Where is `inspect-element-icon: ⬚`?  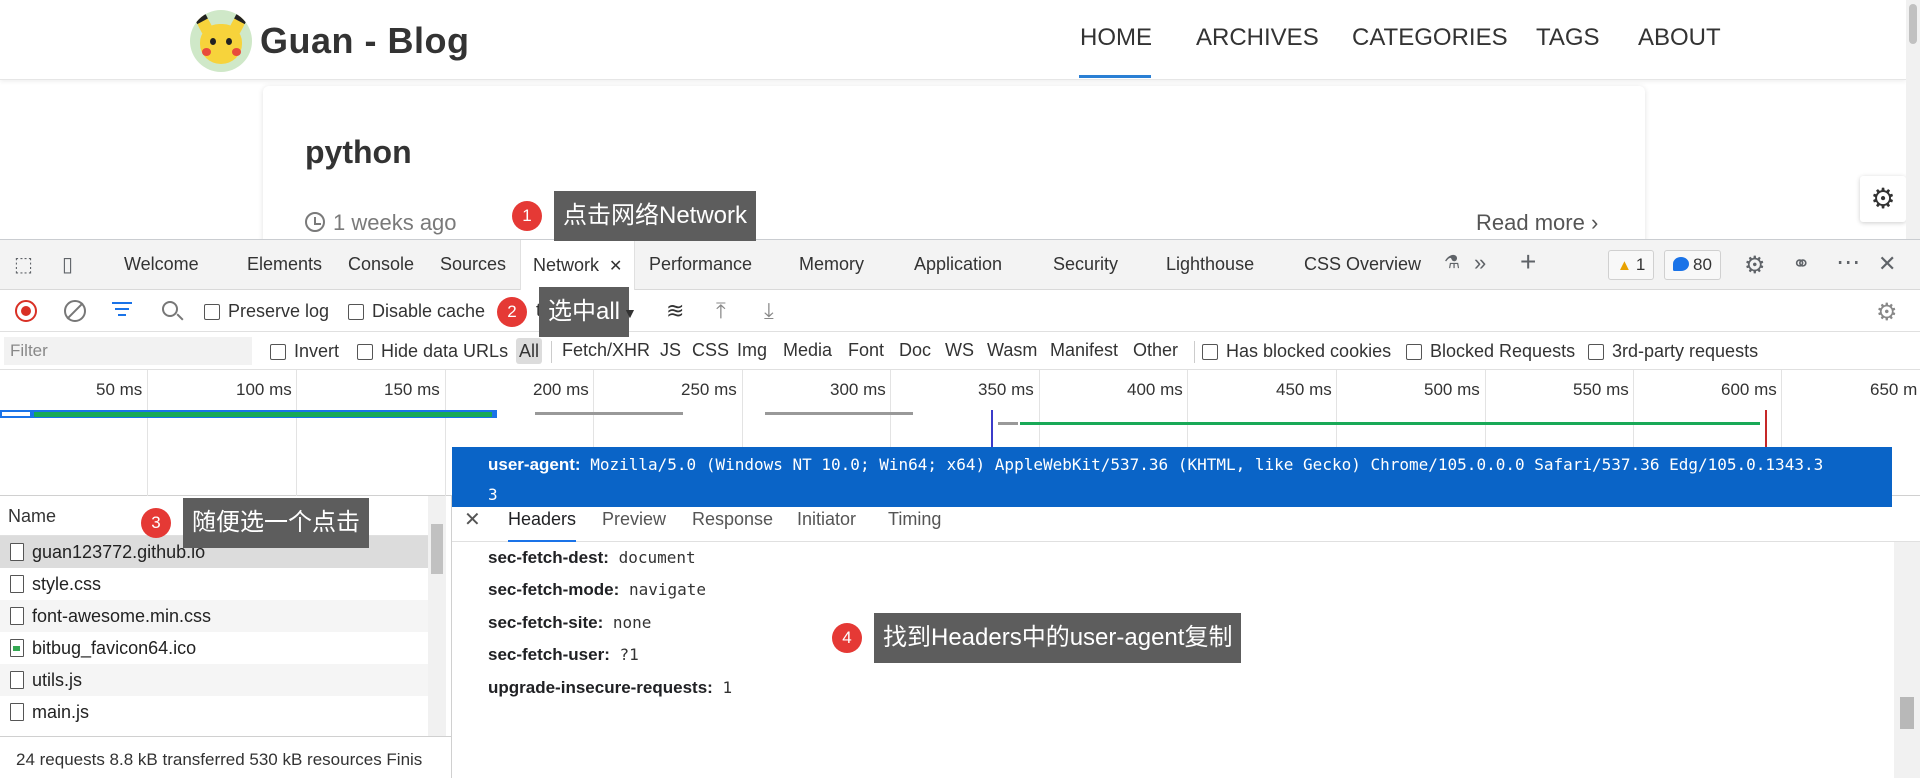 inspect-element-icon: ⬚ is located at coordinates (23, 264).